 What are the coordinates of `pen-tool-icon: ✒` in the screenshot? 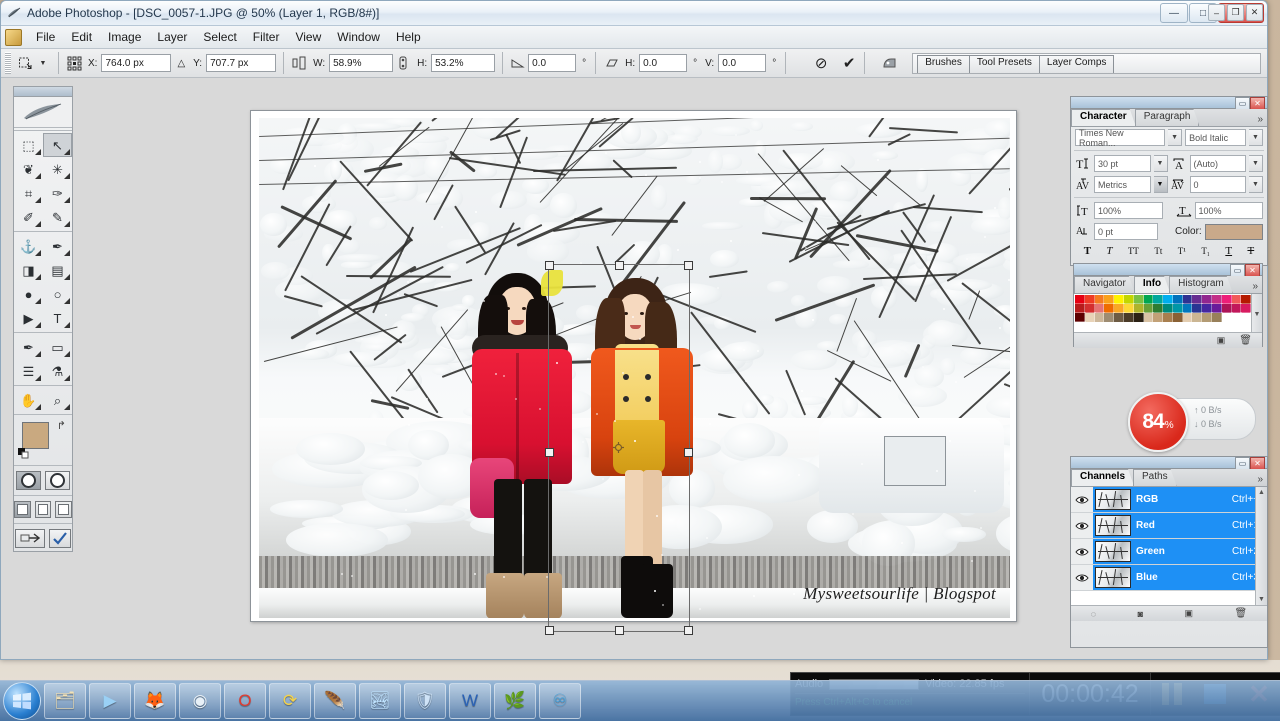 It's located at (28, 347).